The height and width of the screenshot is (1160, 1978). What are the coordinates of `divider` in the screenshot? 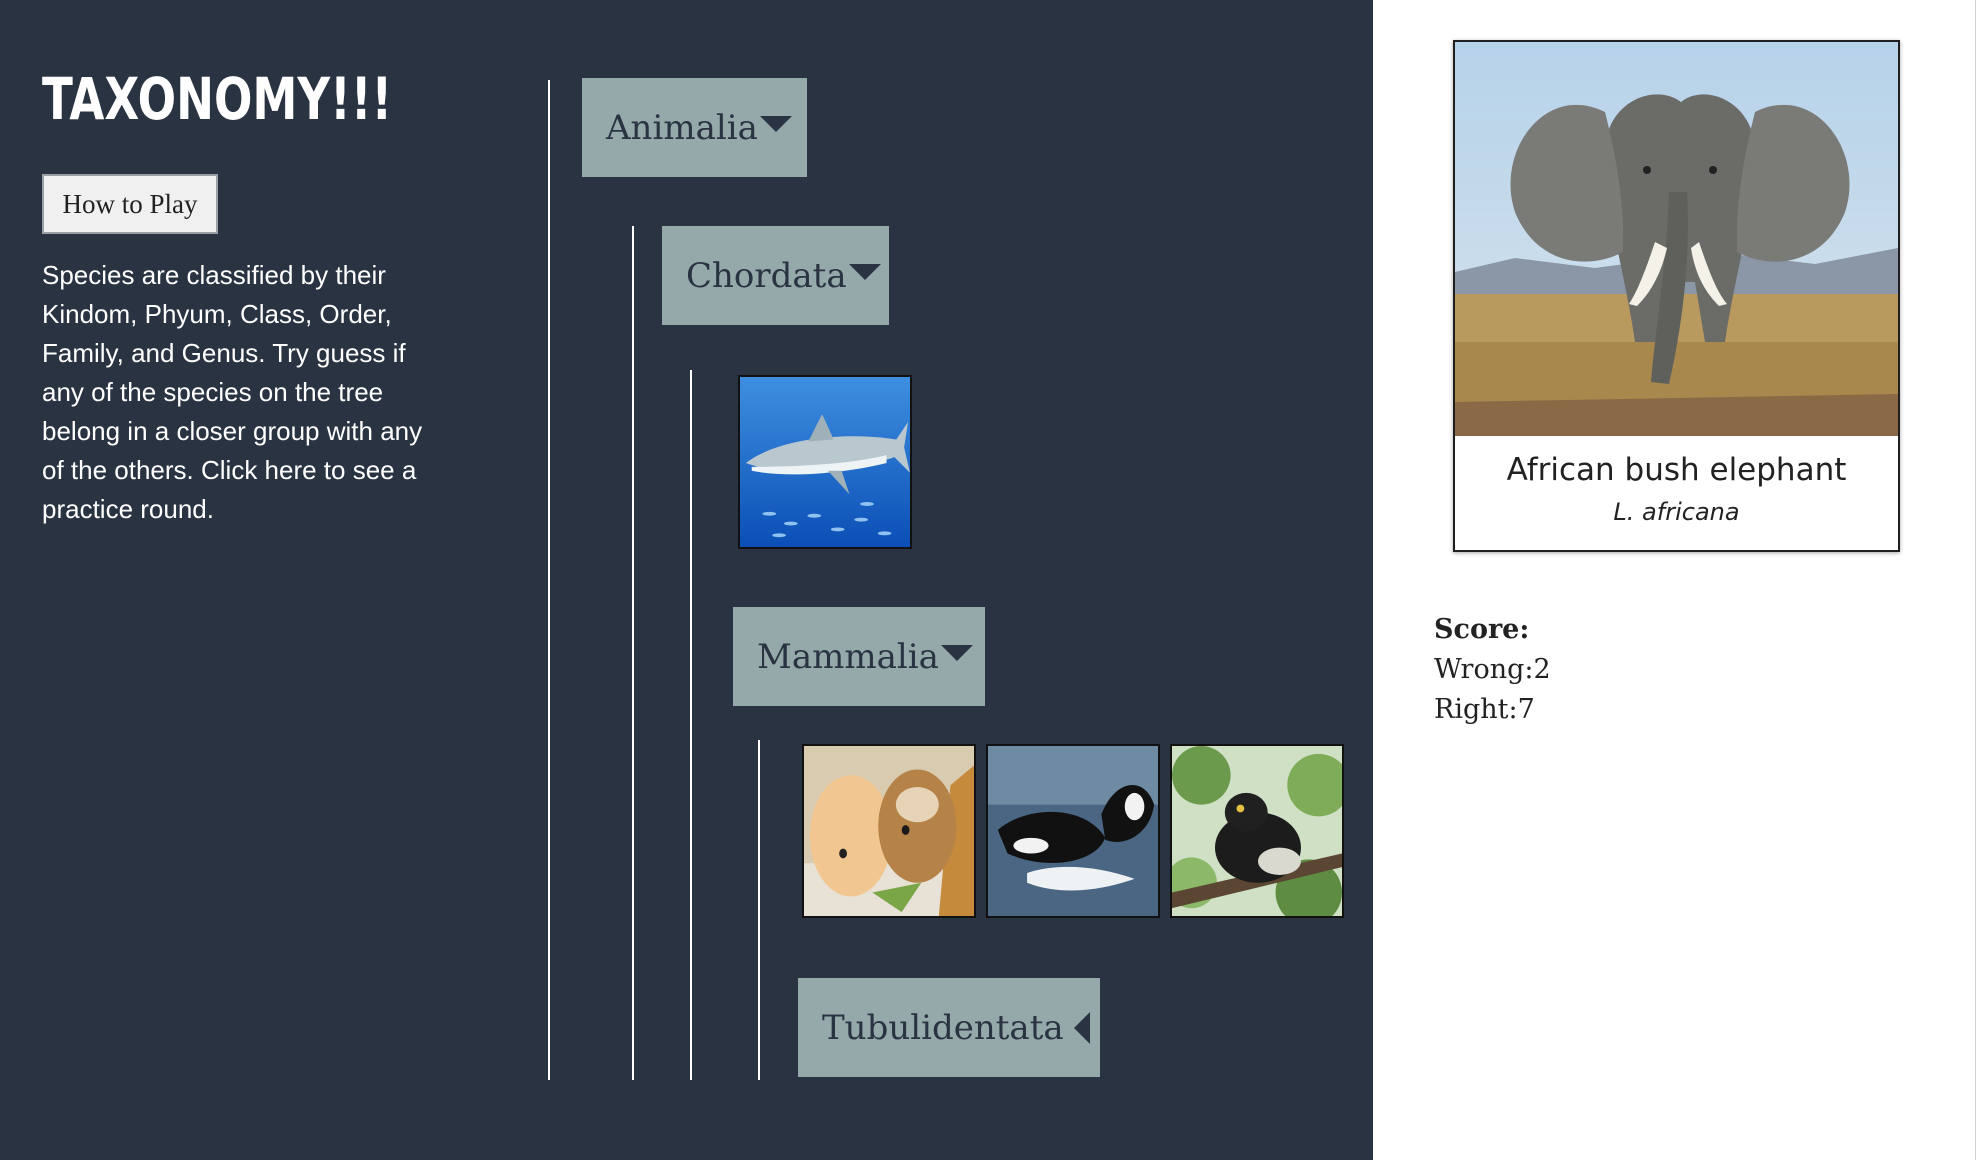 It's located at (1975, 580).